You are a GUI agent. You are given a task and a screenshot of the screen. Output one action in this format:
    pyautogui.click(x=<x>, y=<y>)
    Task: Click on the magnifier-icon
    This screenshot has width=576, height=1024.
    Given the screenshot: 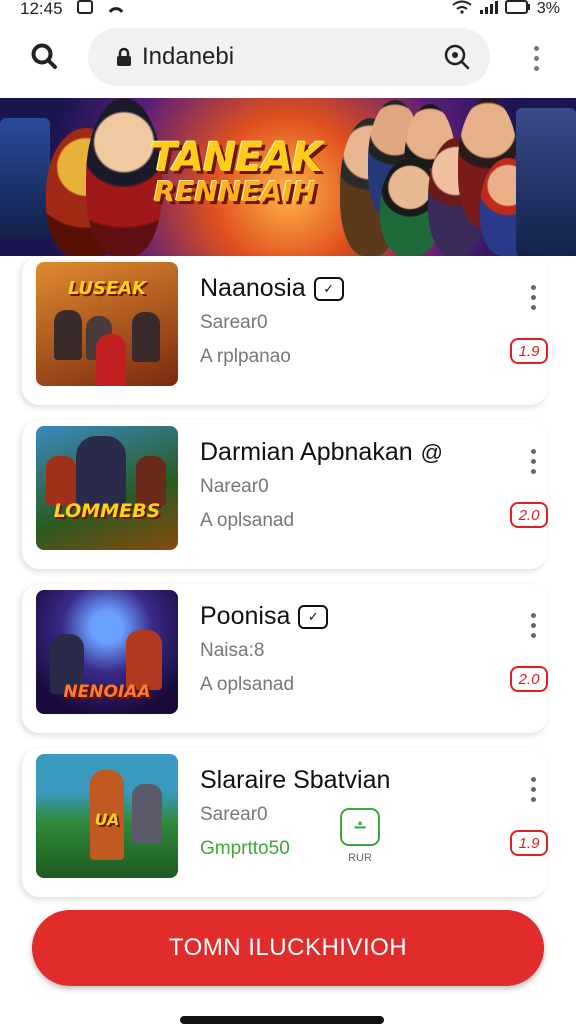 What is the action you would take?
    pyautogui.click(x=457, y=57)
    